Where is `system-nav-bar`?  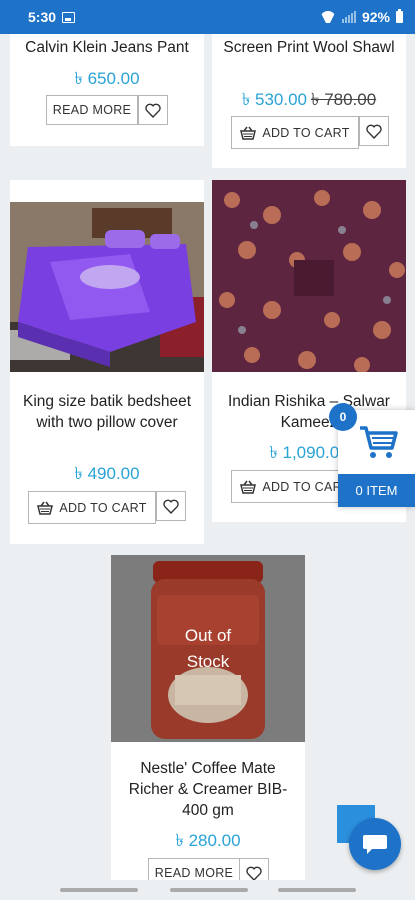
system-nav-bar is located at coordinates (207, 890).